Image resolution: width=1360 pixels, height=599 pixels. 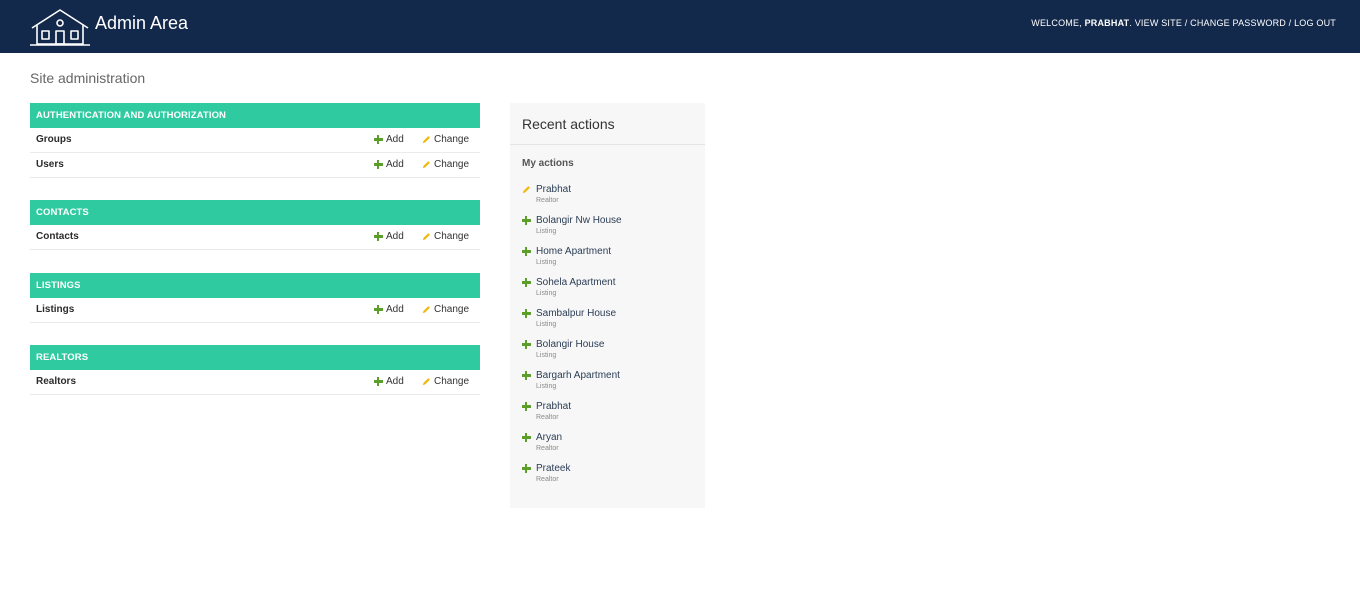 I want to click on list-item: Sambalpur House Listing, so click(x=612, y=322).